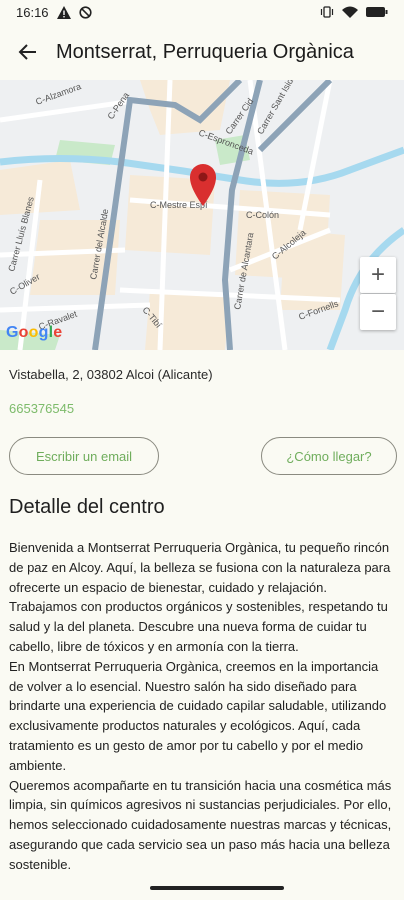  What do you see at coordinates (217, 888) in the screenshot?
I see `home-indicator` at bounding box center [217, 888].